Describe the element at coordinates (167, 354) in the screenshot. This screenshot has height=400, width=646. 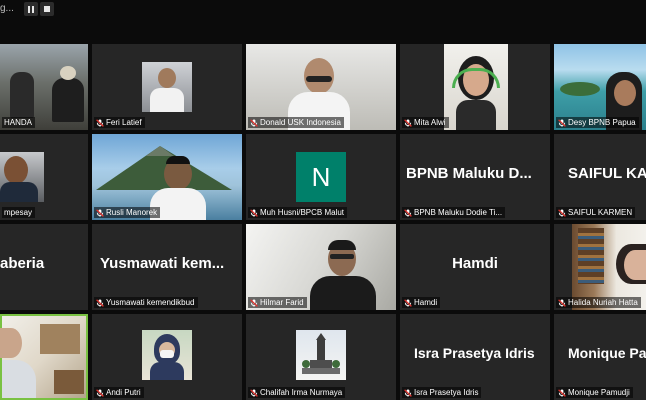
I see `mask` at that location.